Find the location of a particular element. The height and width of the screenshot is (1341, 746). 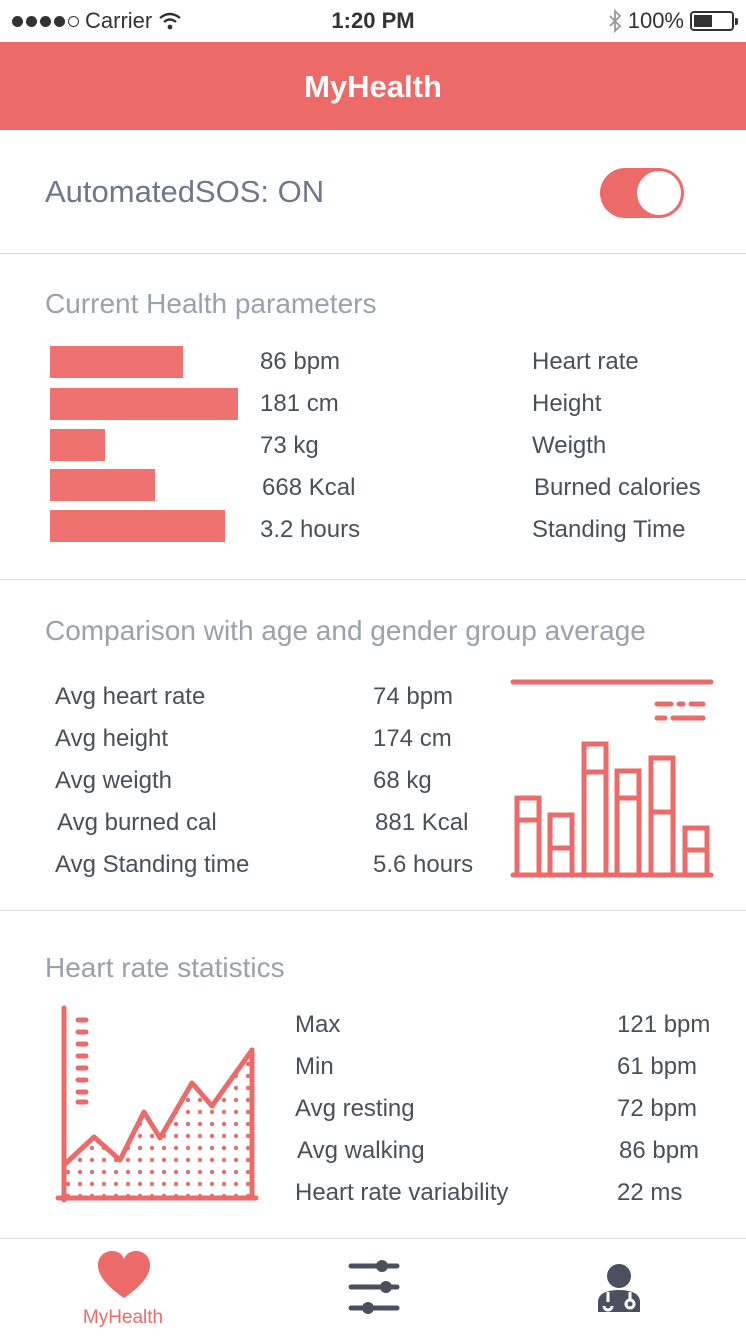

status-bar: Carrier 1:20 PM 100% is located at coordinates (373, 21).